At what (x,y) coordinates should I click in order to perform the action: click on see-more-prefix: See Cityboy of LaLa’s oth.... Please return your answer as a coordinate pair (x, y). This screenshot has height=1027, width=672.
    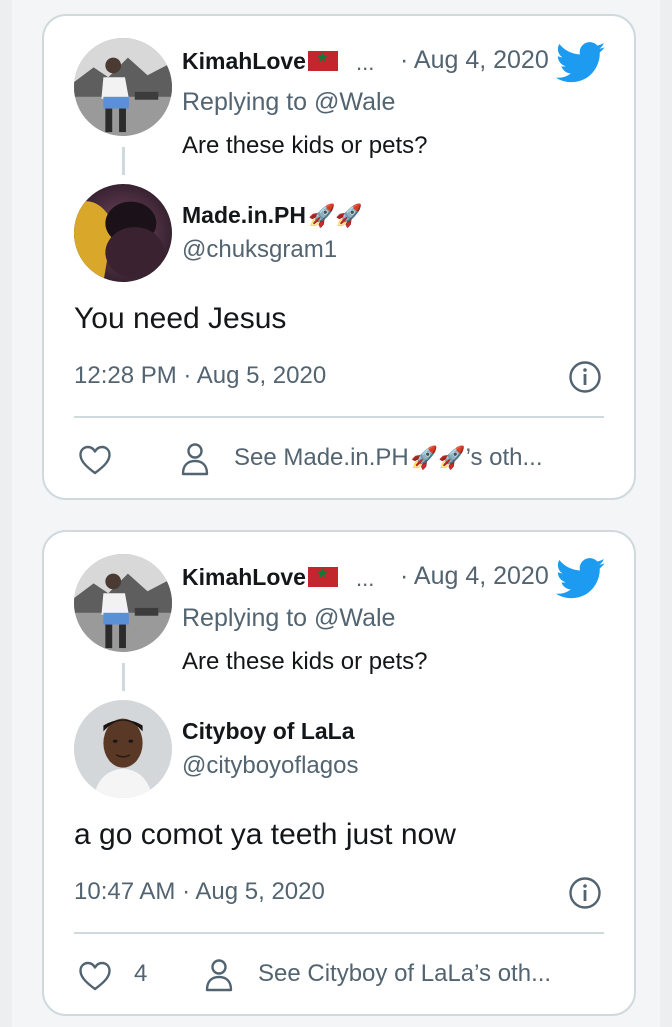
    Looking at the image, I should click on (405, 973).